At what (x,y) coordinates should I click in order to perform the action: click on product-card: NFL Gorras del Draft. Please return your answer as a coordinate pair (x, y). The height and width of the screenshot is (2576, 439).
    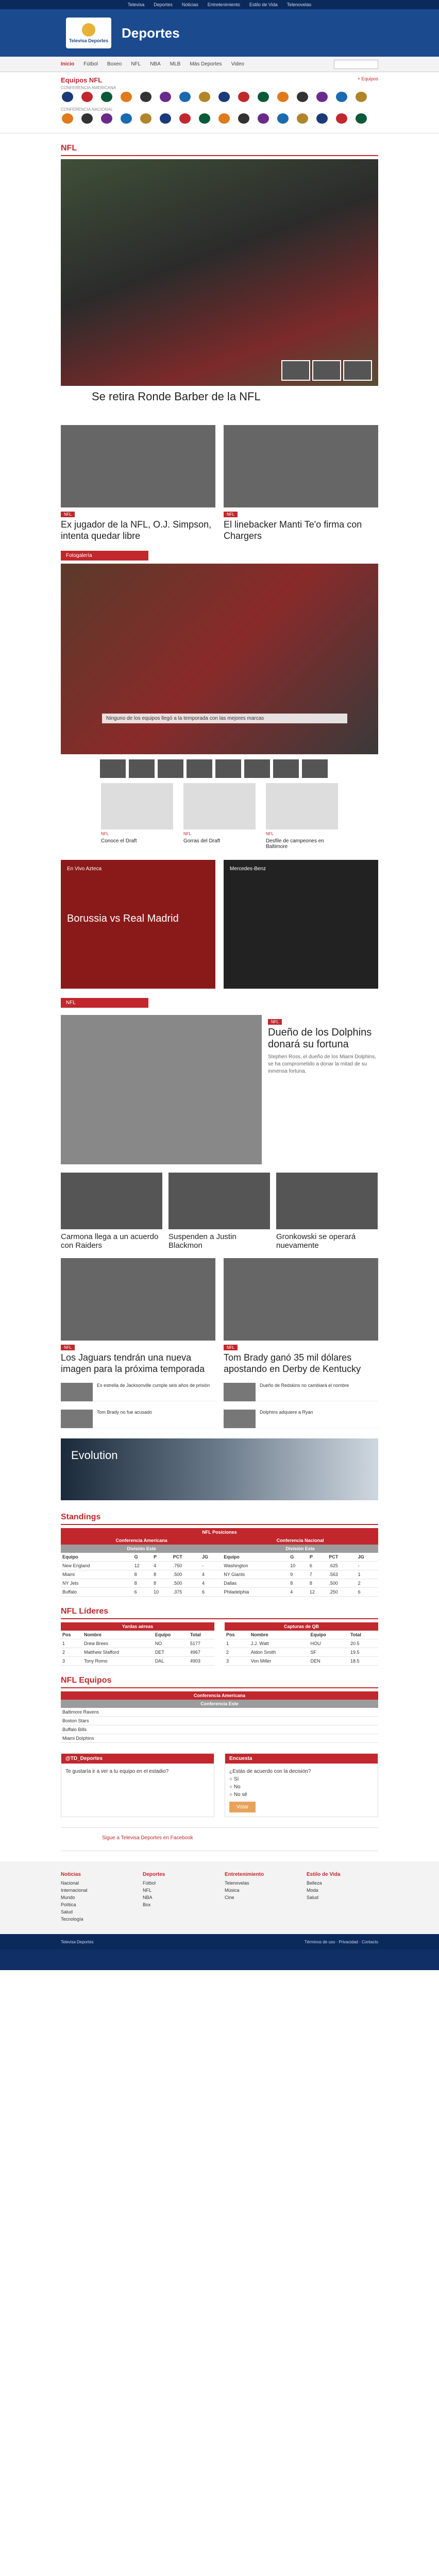
    Looking at the image, I should click on (220, 816).